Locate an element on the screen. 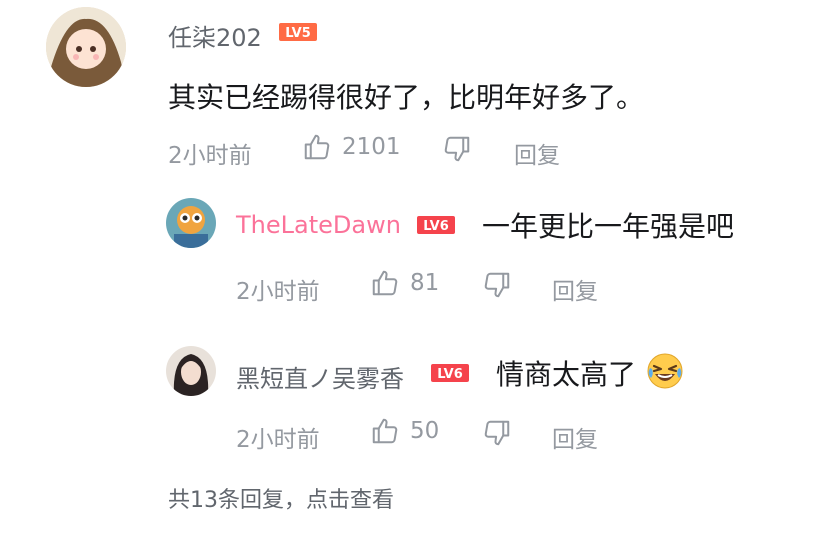 The image size is (840, 538). view-more-replies-link: 共13条回复，点击查看 is located at coordinates (281, 498).